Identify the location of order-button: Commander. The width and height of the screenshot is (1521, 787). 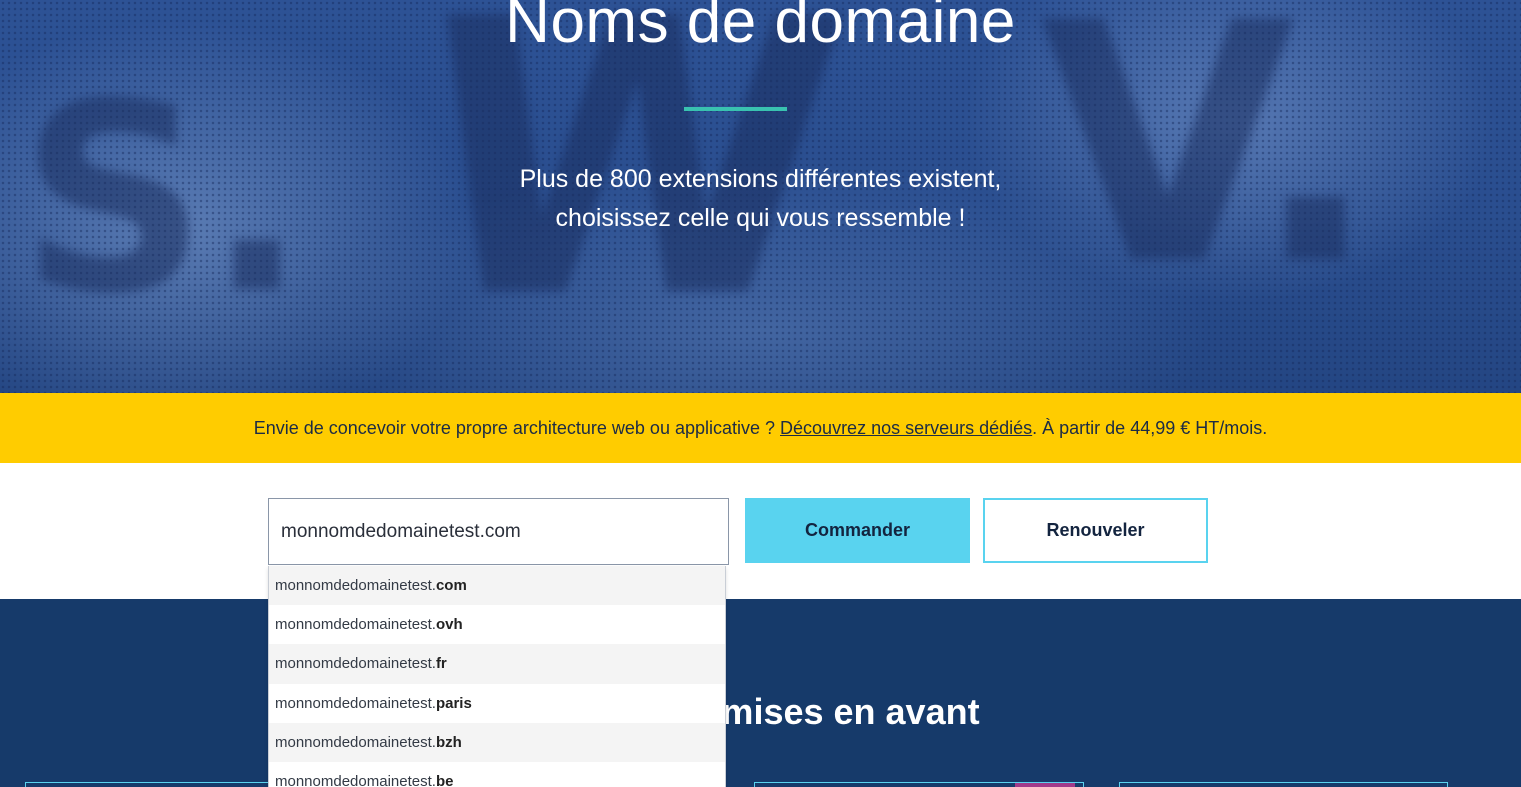
(857, 530).